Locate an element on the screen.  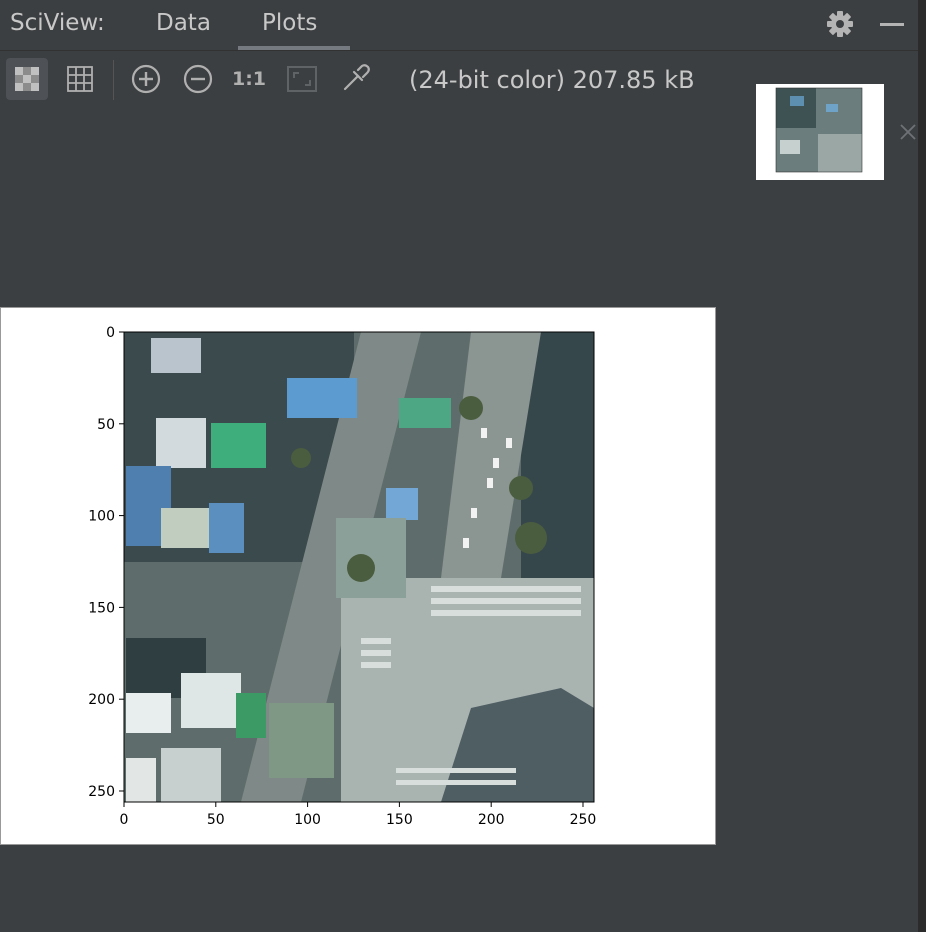
chessboard-toggle-button is located at coordinates (27, 79).